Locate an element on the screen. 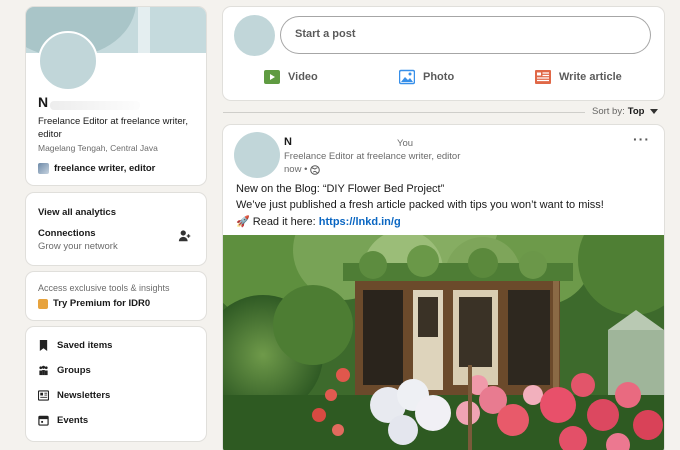  more-options-icon: ··· is located at coordinates (641, 139).